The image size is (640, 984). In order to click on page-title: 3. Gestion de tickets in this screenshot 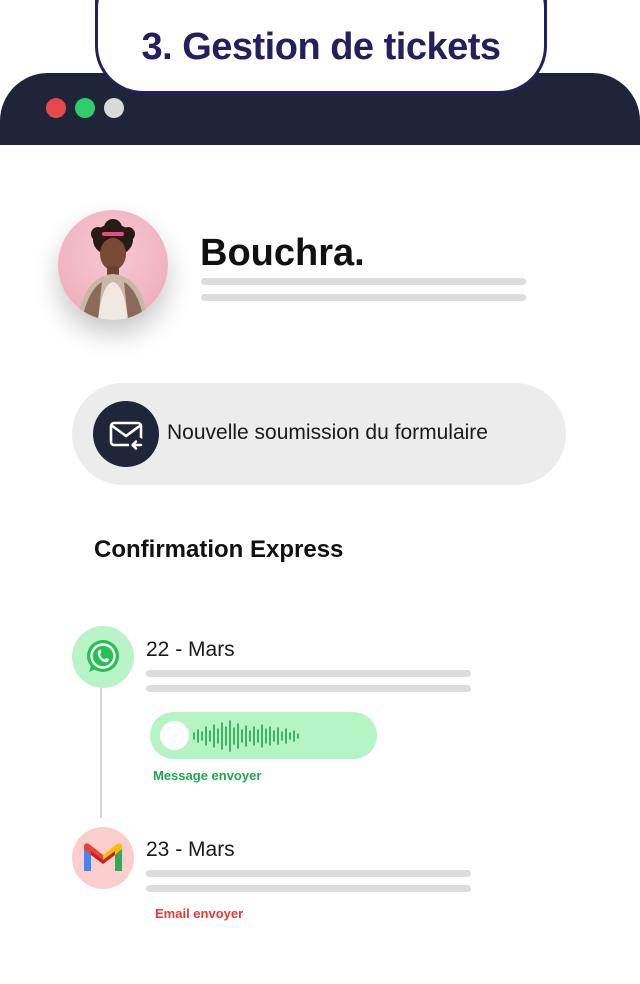, I will do `click(321, 47)`.